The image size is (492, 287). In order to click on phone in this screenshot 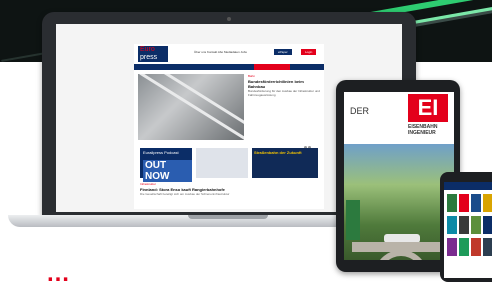, I will do `click(466, 227)`.